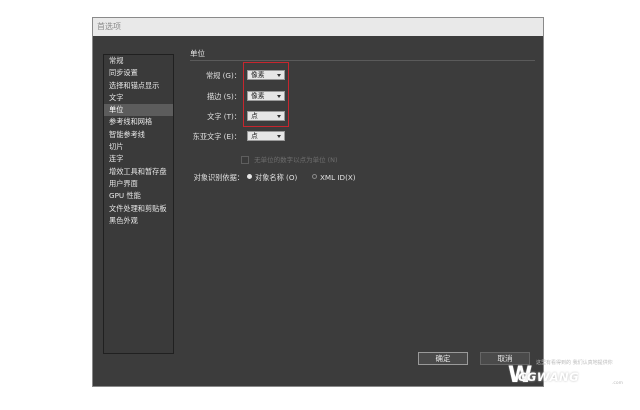 The width and height of the screenshot is (640, 410). I want to click on sidebar-item-slices: 切片, so click(138, 147).